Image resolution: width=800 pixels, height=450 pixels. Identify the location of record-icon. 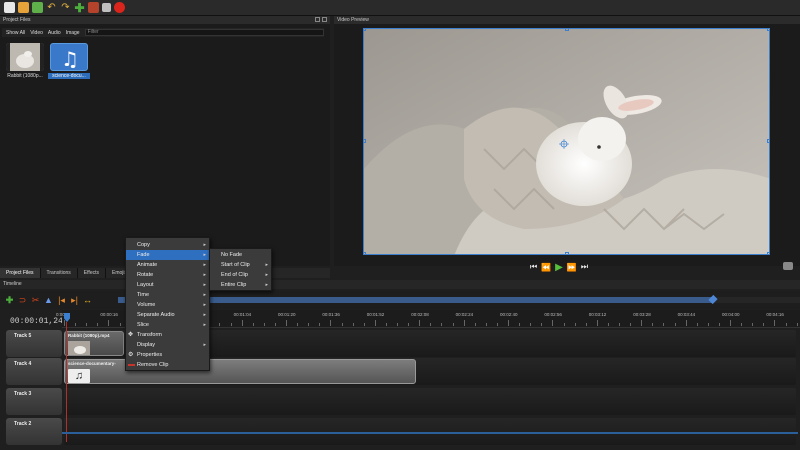
(119, 7).